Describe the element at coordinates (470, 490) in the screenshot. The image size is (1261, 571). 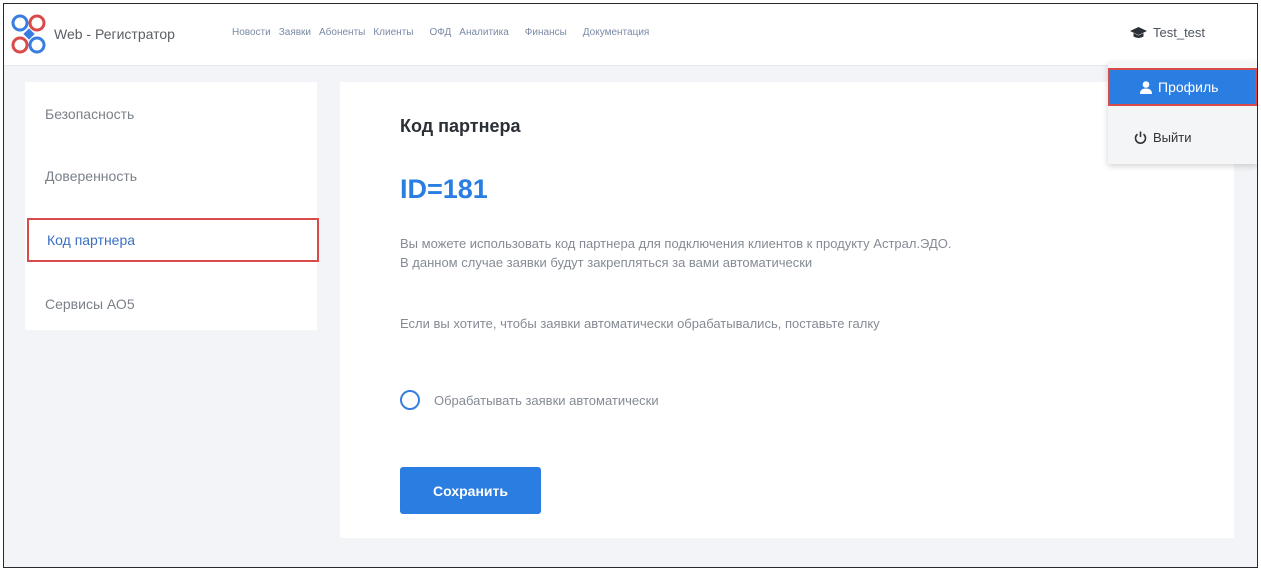
I see `save-button: Сохранить` at that location.